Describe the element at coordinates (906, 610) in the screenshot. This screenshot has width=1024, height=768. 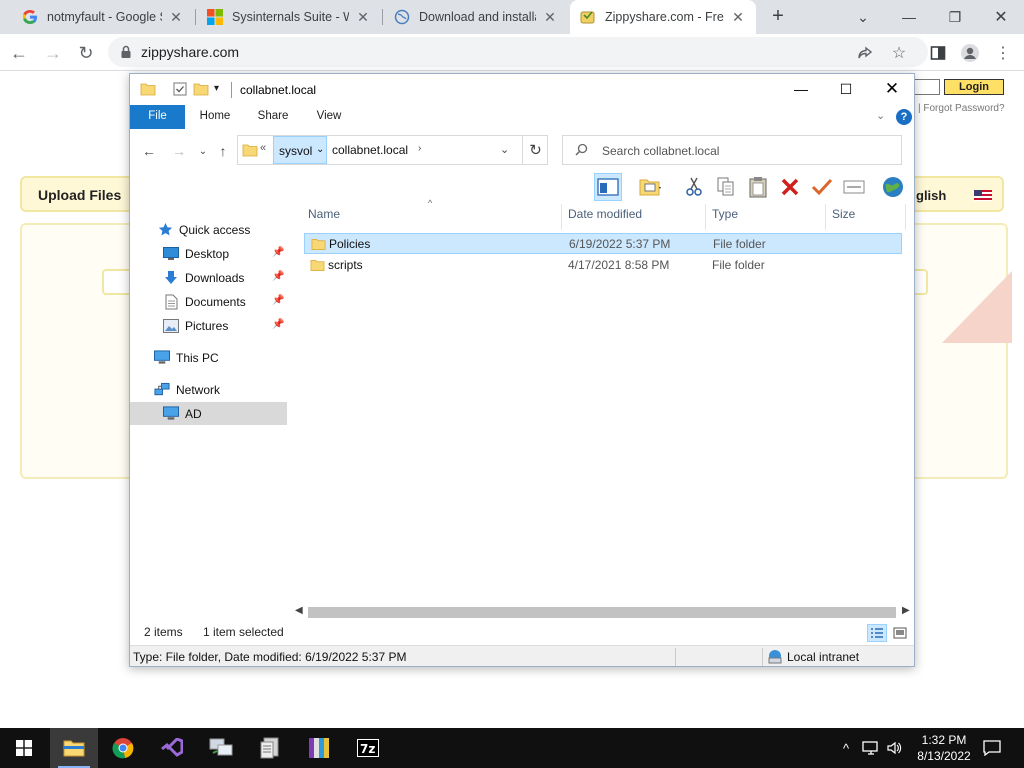
I see `scroll-right-icon: ▶` at that location.